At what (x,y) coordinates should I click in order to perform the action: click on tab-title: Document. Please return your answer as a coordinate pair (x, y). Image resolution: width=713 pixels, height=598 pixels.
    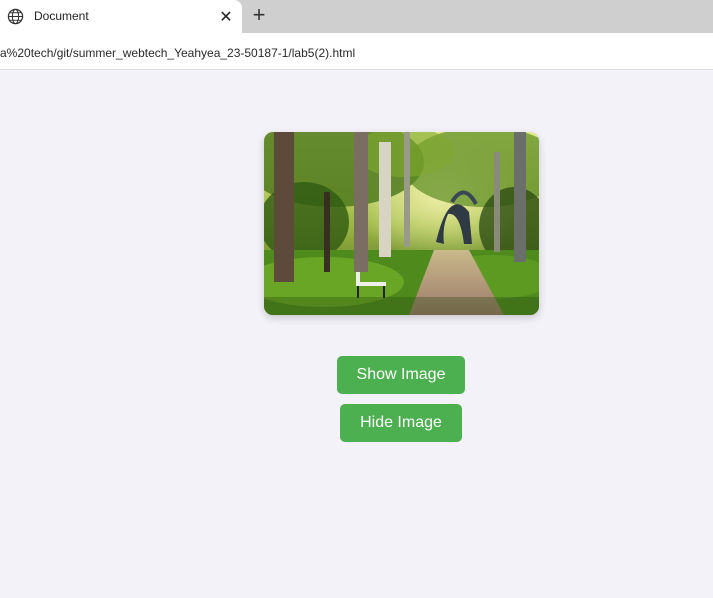
    Looking at the image, I should click on (61, 16).